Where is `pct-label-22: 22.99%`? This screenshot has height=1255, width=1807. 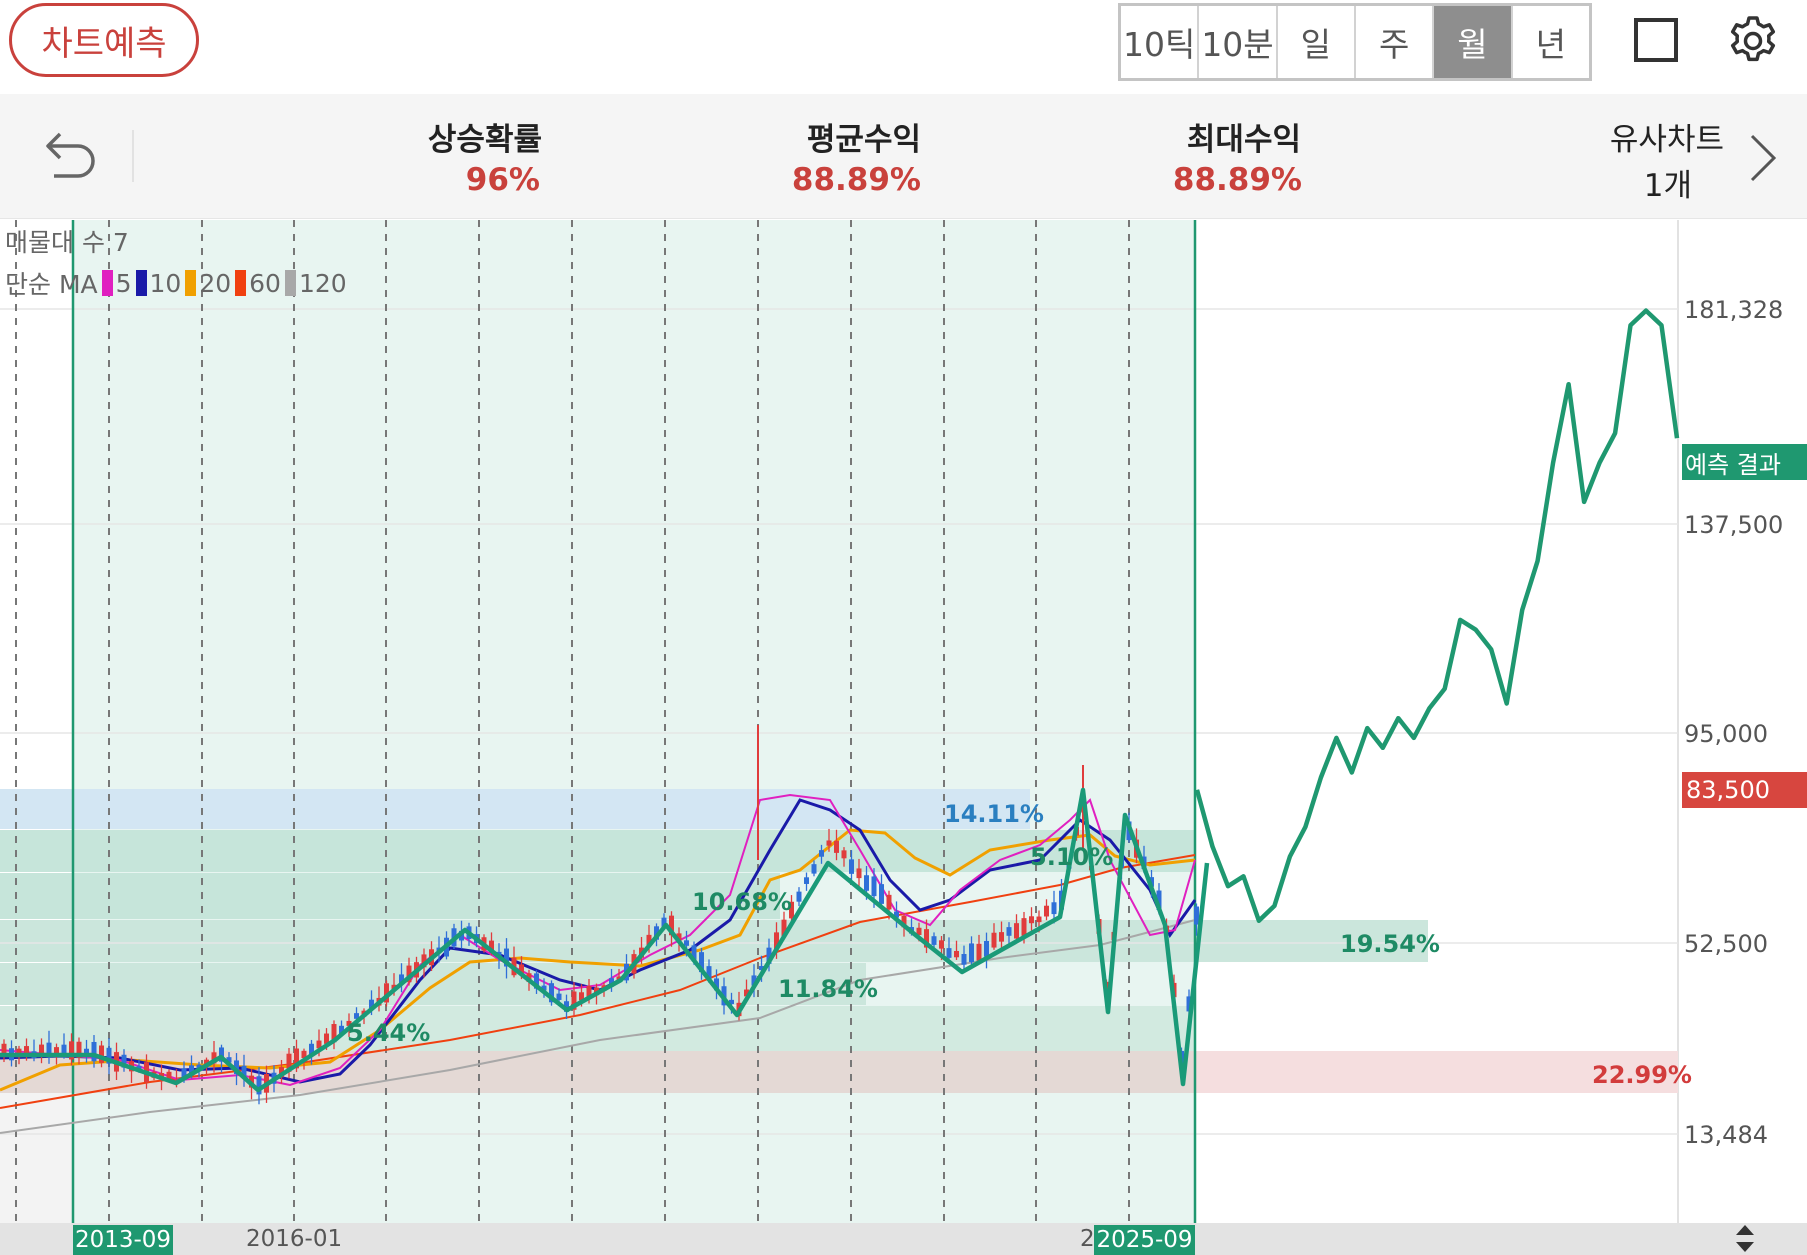 pct-label-22: 22.99% is located at coordinates (1642, 1075).